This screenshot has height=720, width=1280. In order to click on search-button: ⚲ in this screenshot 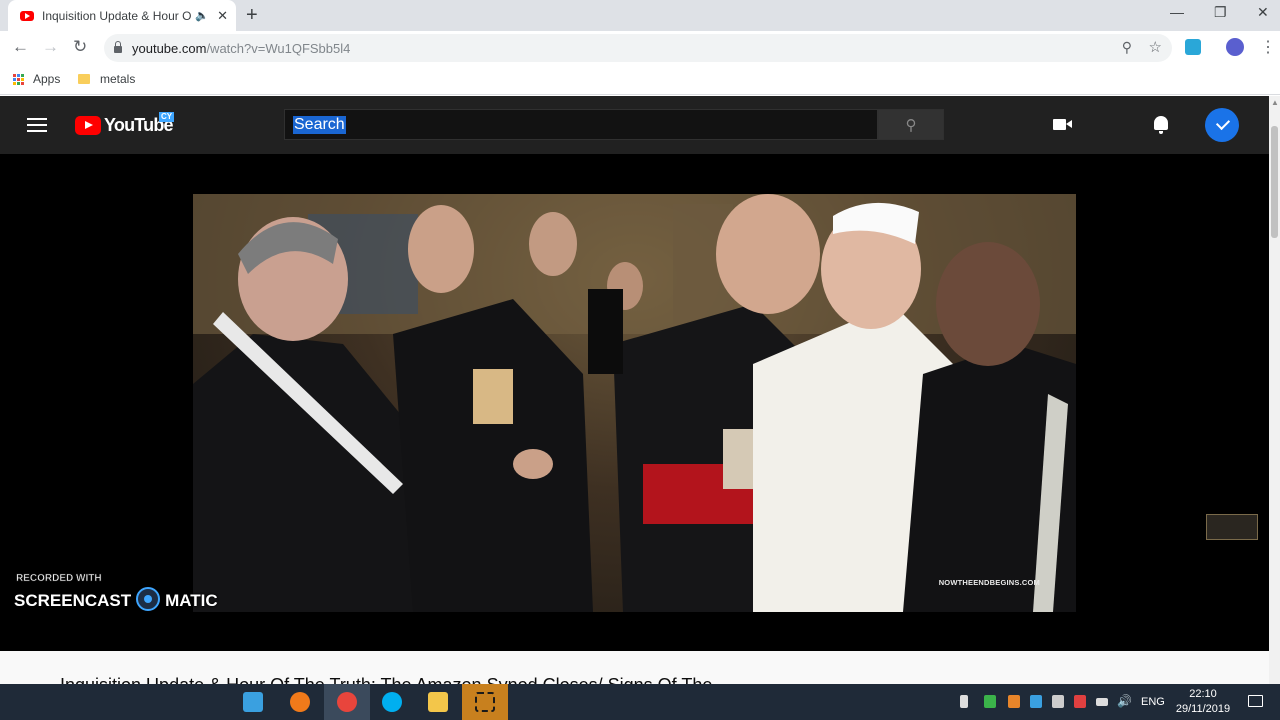, I will do `click(911, 124)`.